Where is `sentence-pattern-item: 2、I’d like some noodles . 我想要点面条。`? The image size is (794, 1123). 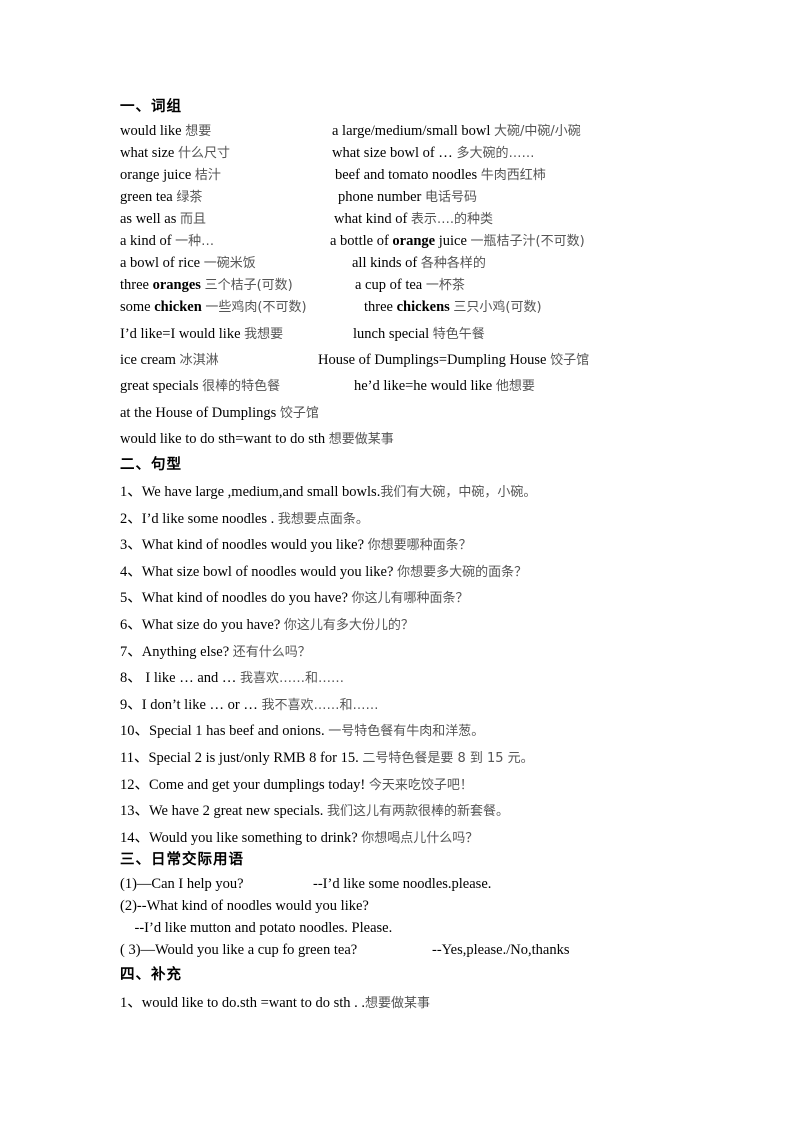 sentence-pattern-item: 2、I’d like some noodles . 我想要点面条。 is located at coordinates (244, 519).